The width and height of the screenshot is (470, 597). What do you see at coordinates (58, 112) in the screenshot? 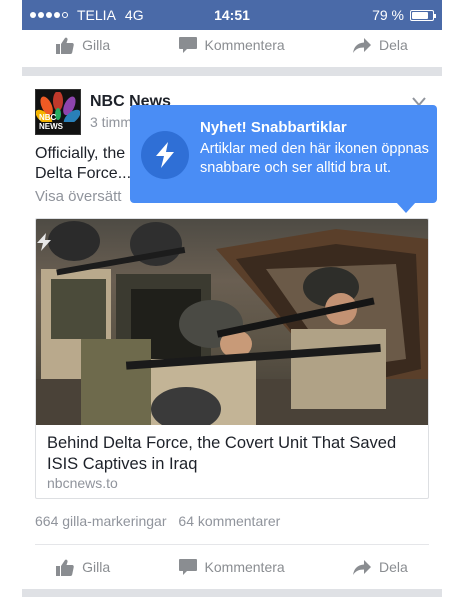
I see `page-avatar: NBC NEWS` at bounding box center [58, 112].